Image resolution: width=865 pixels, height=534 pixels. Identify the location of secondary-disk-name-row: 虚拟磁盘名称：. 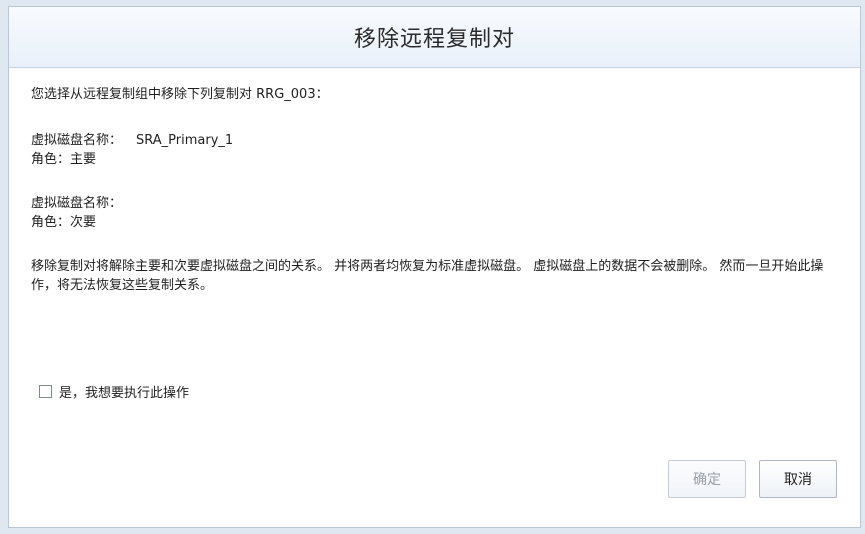
(435, 203).